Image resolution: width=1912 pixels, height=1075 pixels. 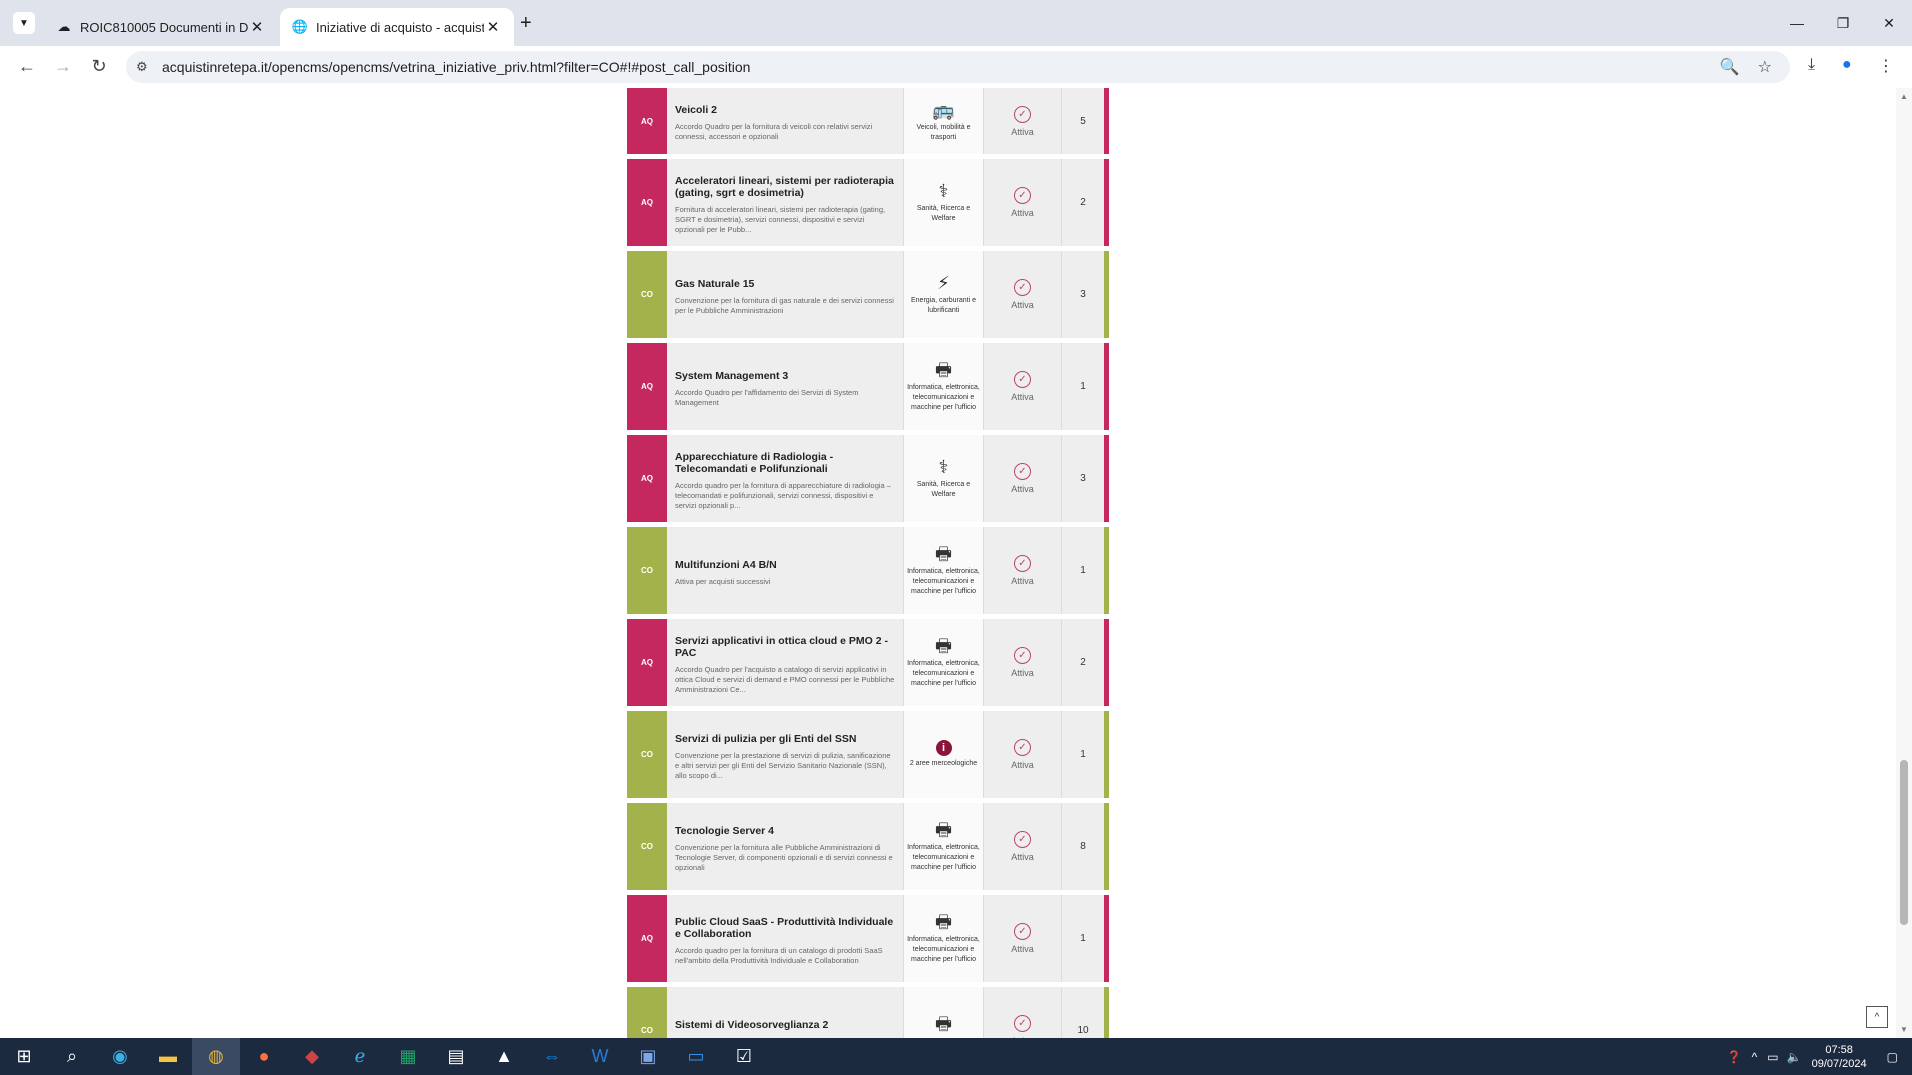 What do you see at coordinates (1904, 842) in the screenshot?
I see `scrollbar-thumb` at bounding box center [1904, 842].